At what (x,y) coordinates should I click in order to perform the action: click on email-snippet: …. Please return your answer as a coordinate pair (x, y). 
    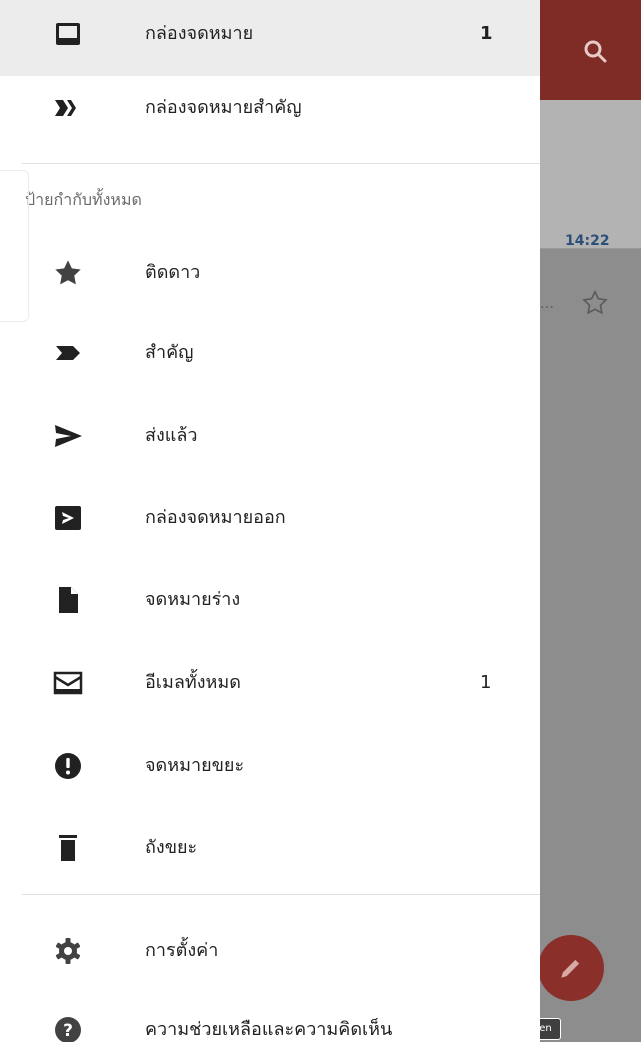
    Looking at the image, I should click on (547, 304).